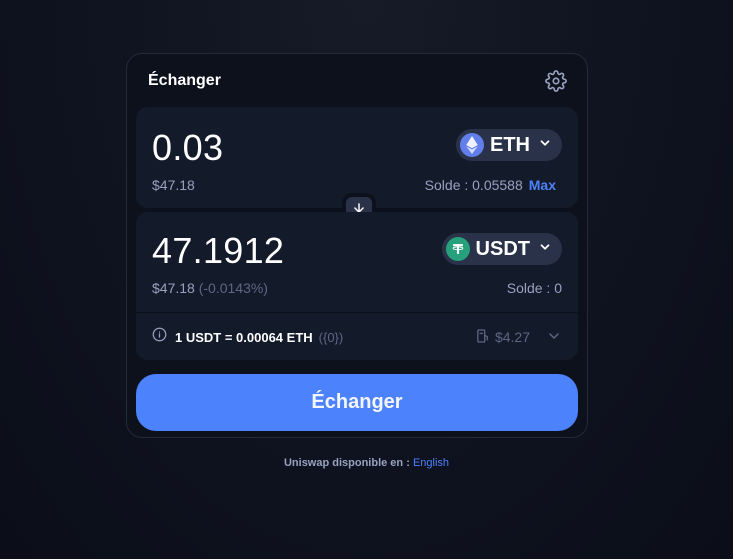 The width and height of the screenshot is (733, 559). I want to click on footer-text: Uniswap disponible en :, so click(346, 463).